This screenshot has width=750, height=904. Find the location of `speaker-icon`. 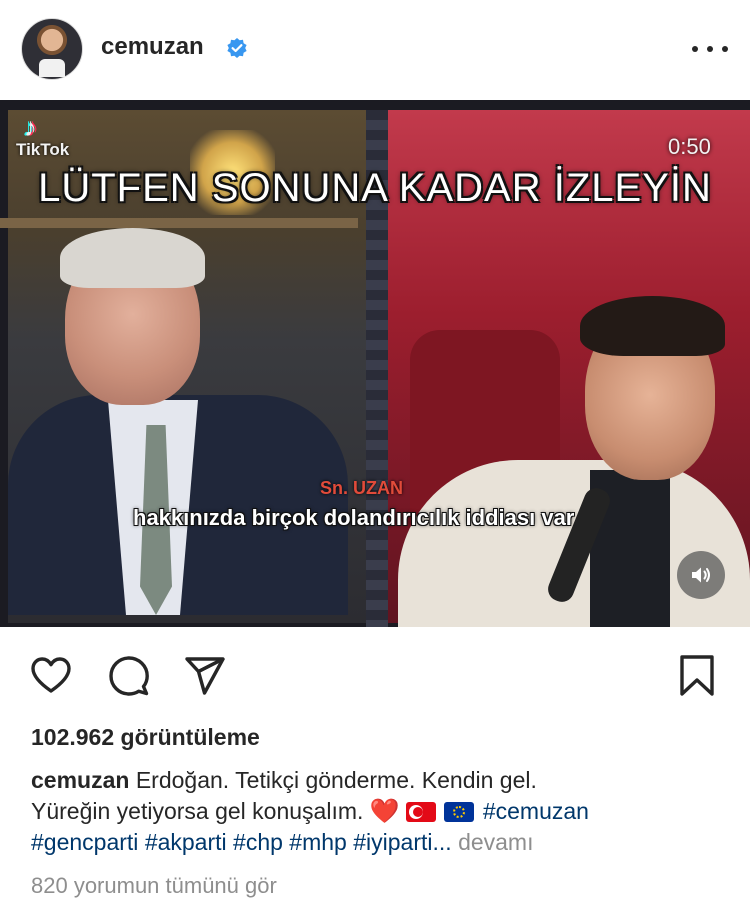

speaker-icon is located at coordinates (701, 575).